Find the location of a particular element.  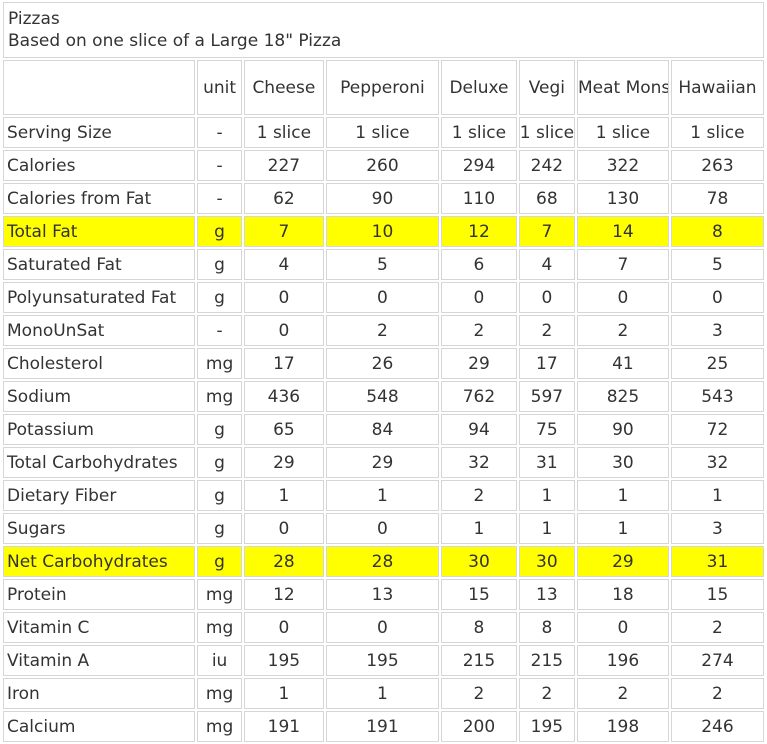

value-cell: 62 is located at coordinates (284, 198).